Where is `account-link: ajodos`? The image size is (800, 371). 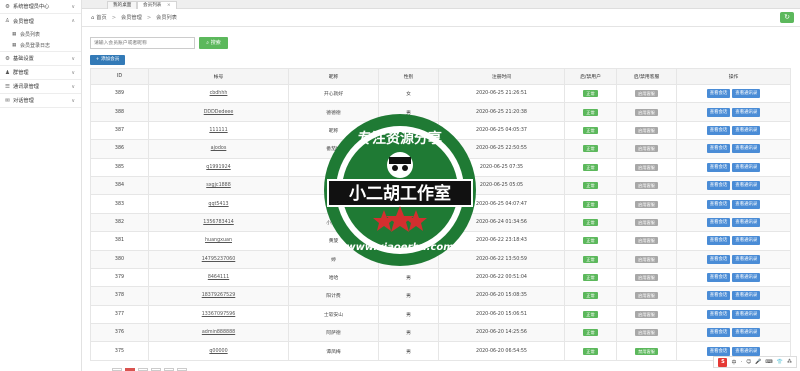
account-link: ajodos is located at coordinates (219, 148).